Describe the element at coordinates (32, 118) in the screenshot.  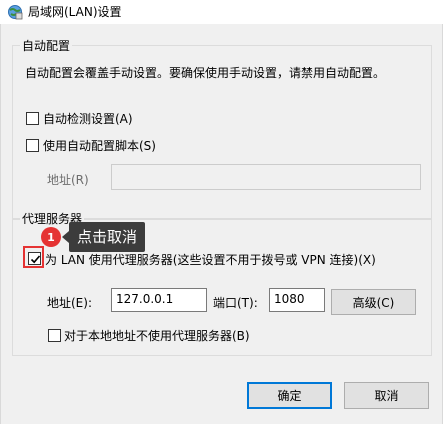
I see `auto-detect-checkbox` at that location.